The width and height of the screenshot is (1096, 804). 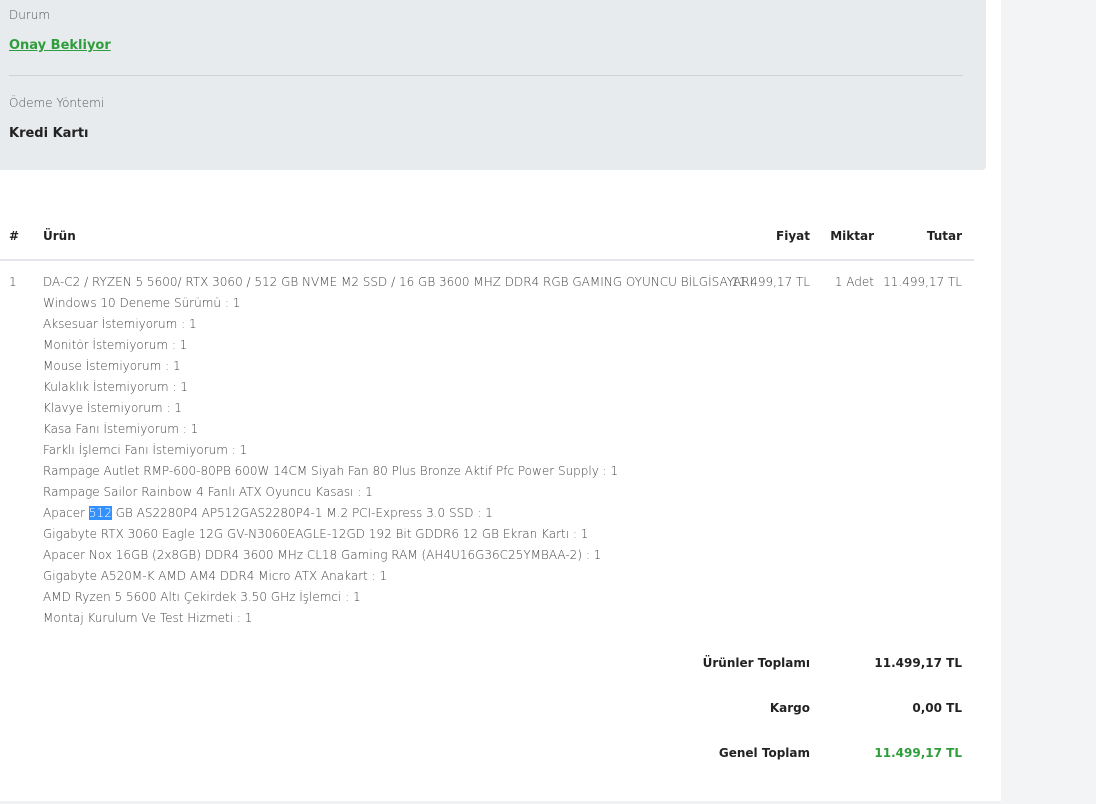 I want to click on selected-text: 512, so click(x=100, y=513).